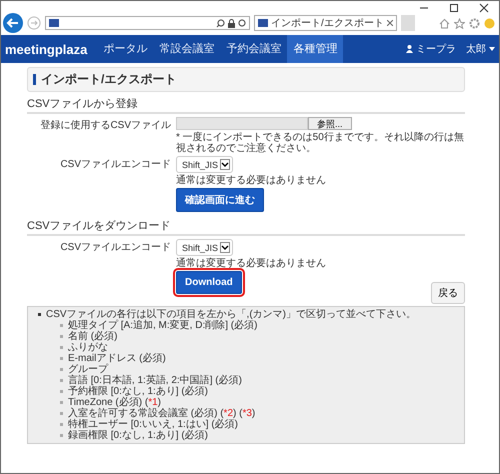 Image resolution: width=500 pixels, height=474 pixels. I want to click on address-bar, so click(147, 23).